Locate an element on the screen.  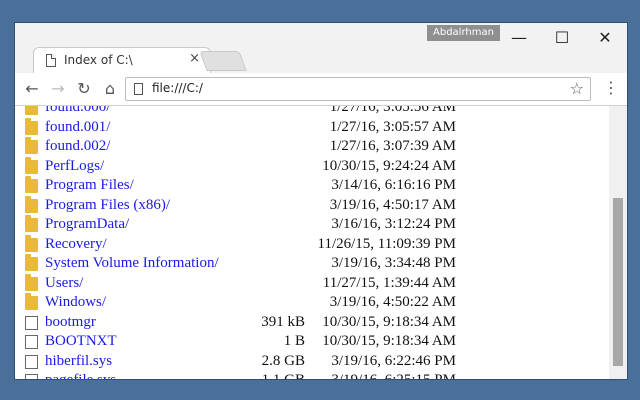
bookmark-star-icon: ☆ is located at coordinates (577, 88).